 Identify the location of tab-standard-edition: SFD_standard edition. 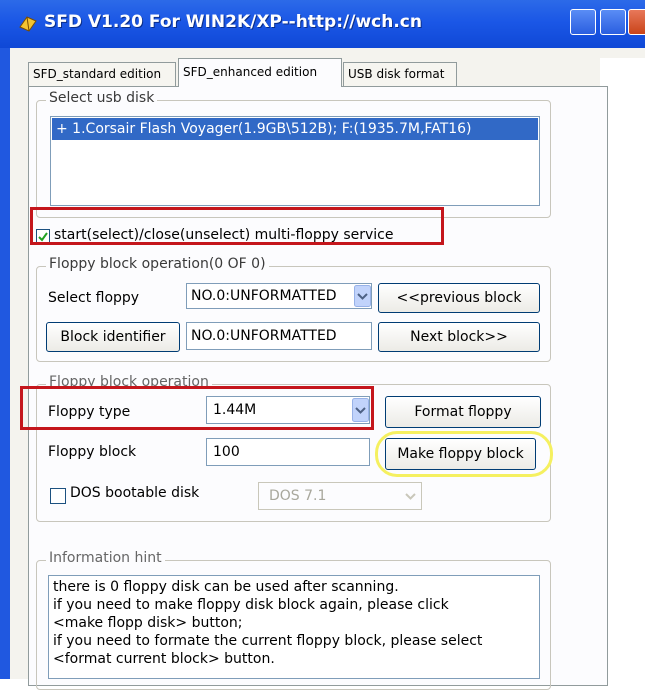
(102, 74).